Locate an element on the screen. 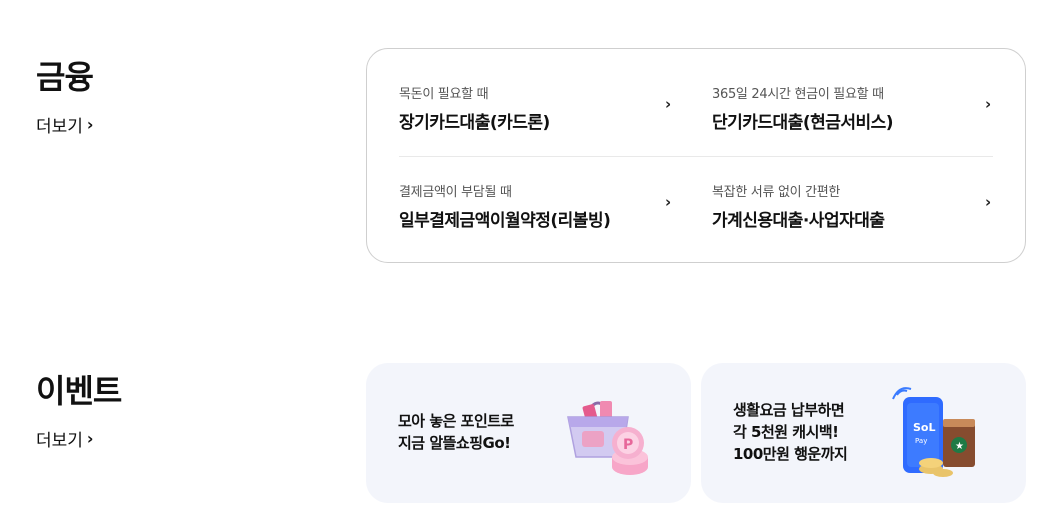  finance-item-sub: 결제금액이 부담될 때 is located at coordinates (455, 192).